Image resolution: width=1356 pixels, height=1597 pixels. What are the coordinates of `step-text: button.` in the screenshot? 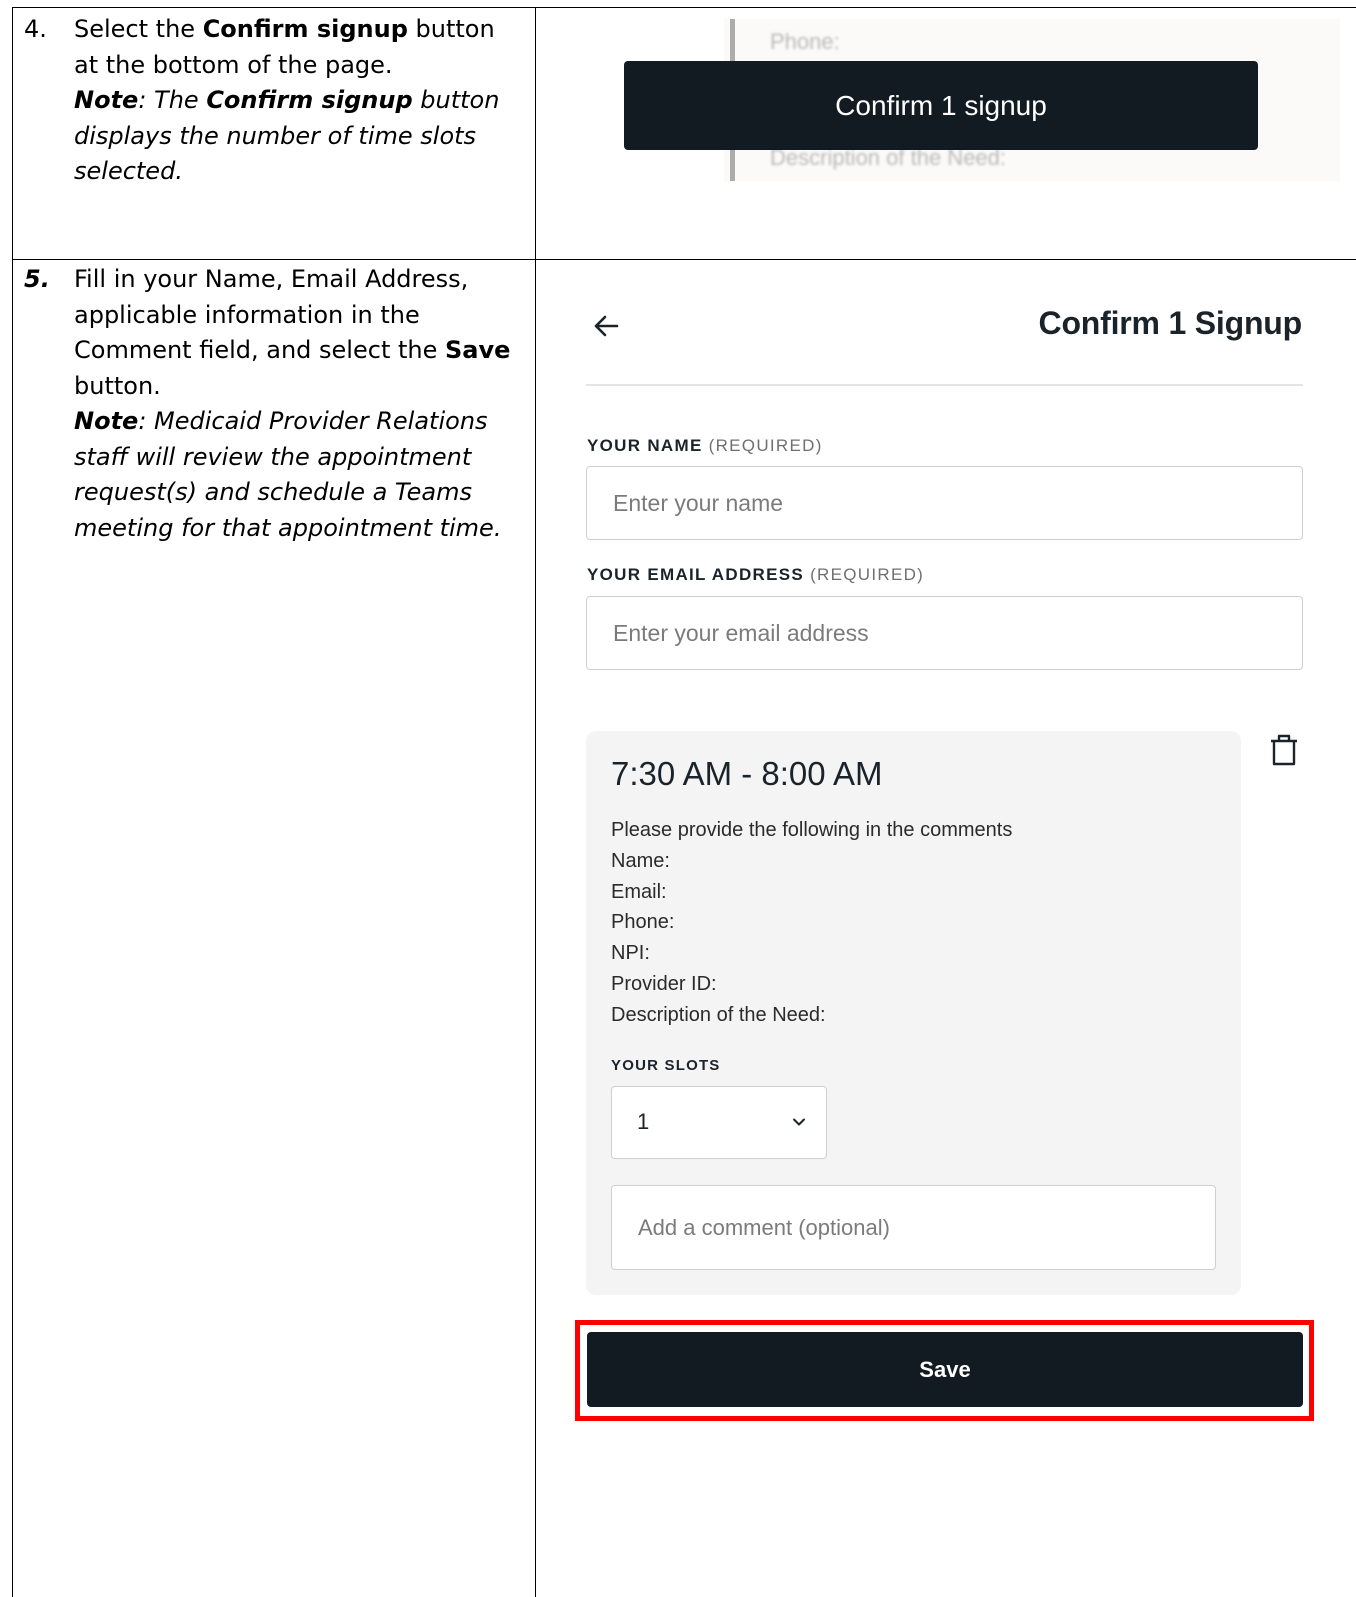 It's located at (117, 385).